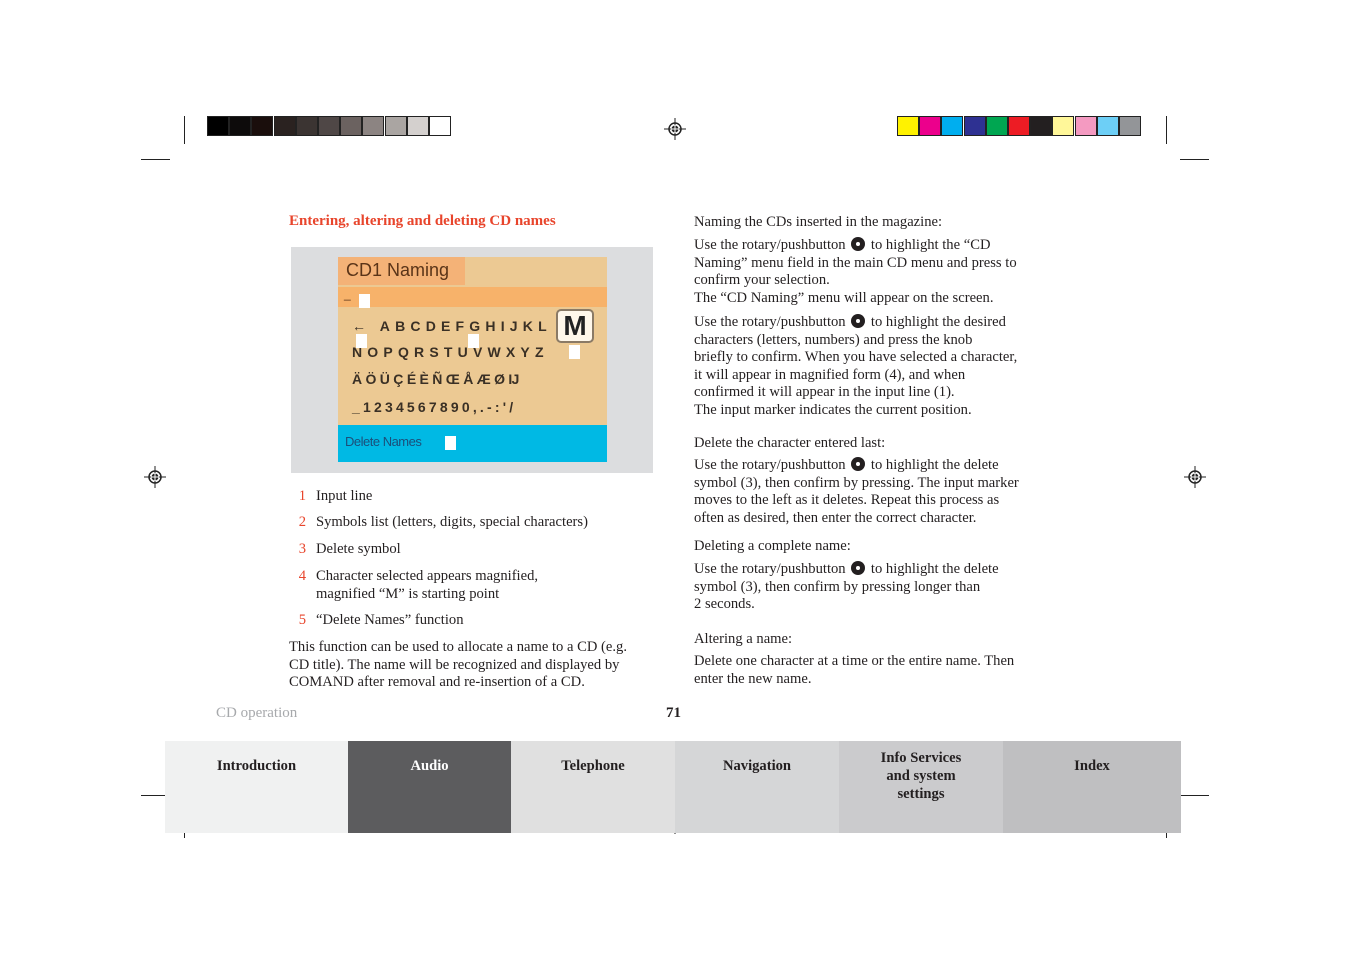  Describe the element at coordinates (772, 546) in the screenshot. I see `subheading: Deleting a complete name:` at that location.